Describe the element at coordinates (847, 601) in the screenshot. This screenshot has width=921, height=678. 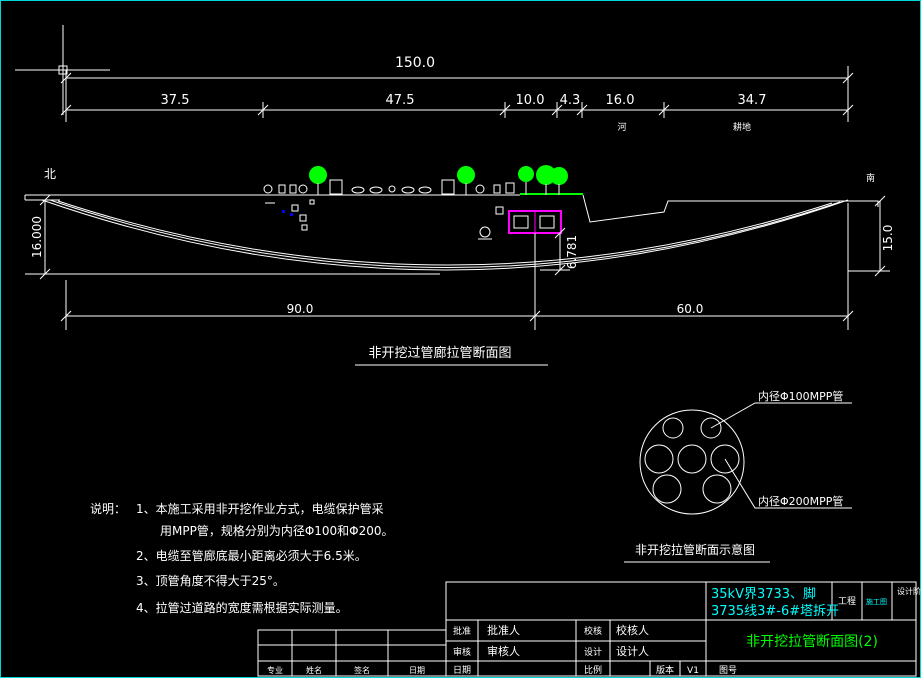
I see `project-tag: 工程` at that location.